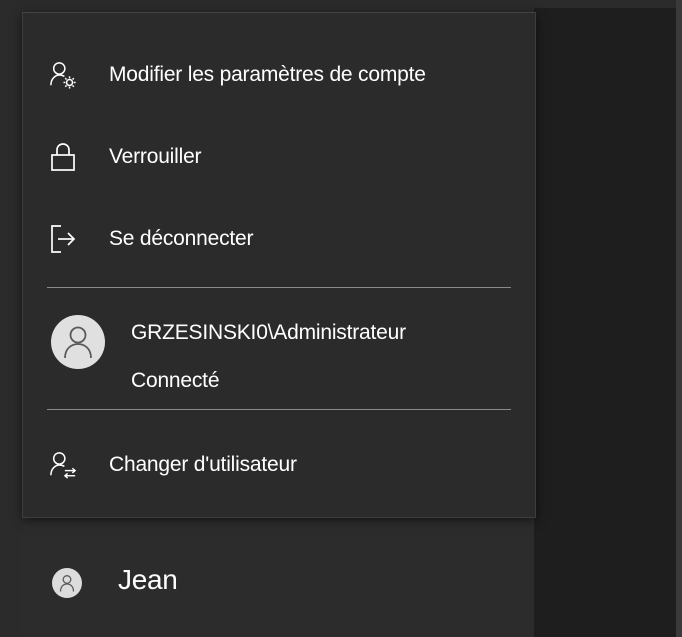 This screenshot has height=637, width=682. Describe the element at coordinates (181, 238) in the screenshot. I see `menu-item-label: Se déconnecter` at that location.